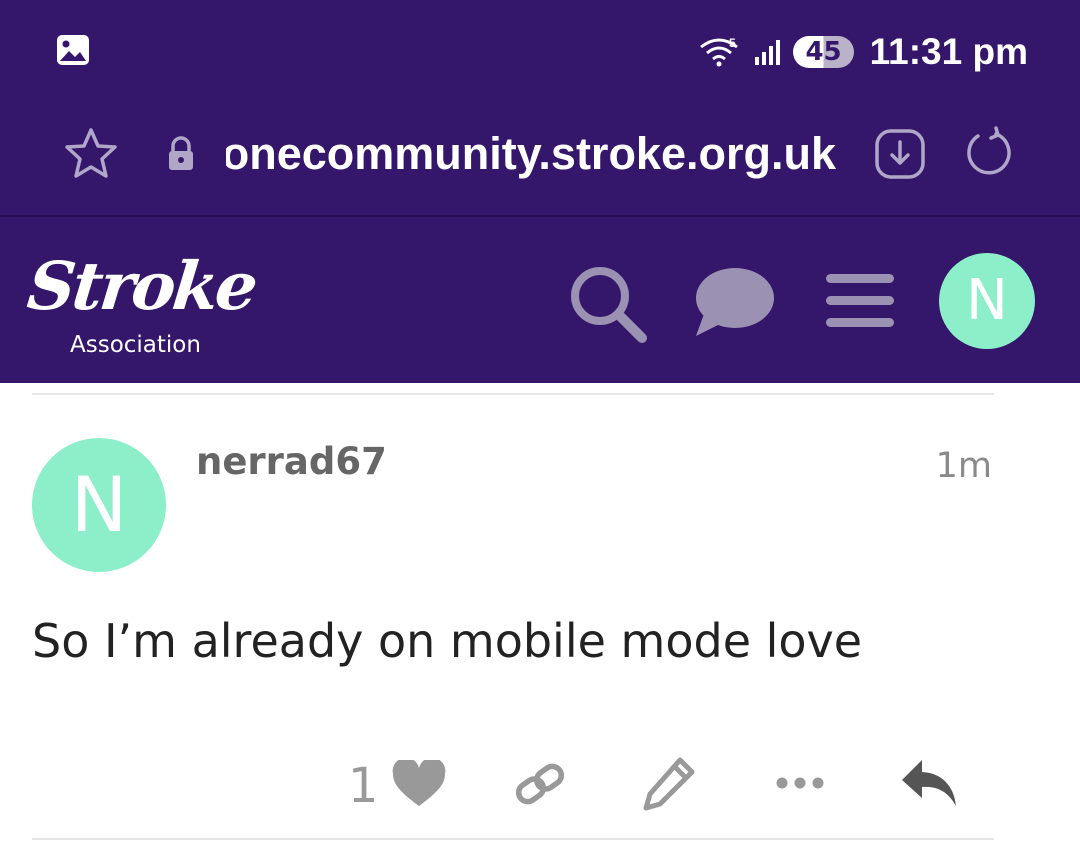 This screenshot has width=1080, height=844. I want to click on post-author-avatar: N, so click(99, 505).